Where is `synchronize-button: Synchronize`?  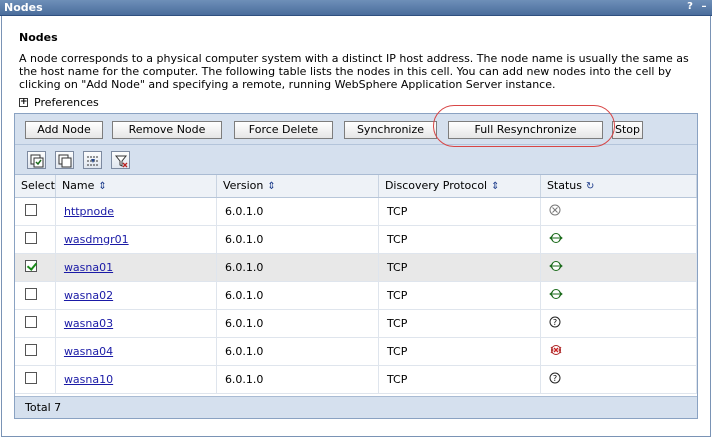
synchronize-button: Synchronize is located at coordinates (390, 130).